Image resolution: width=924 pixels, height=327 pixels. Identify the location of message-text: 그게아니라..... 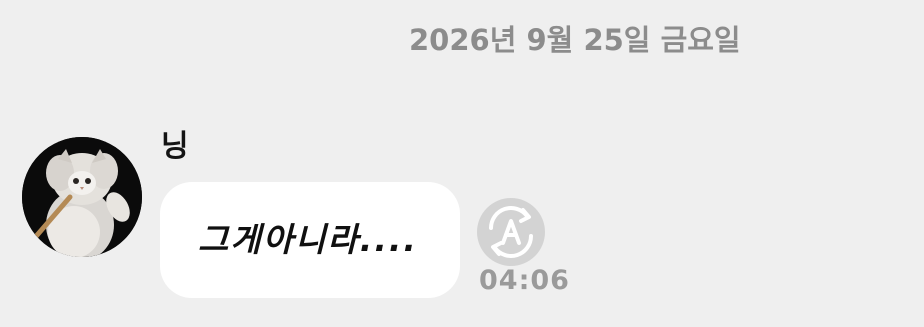
(308, 239).